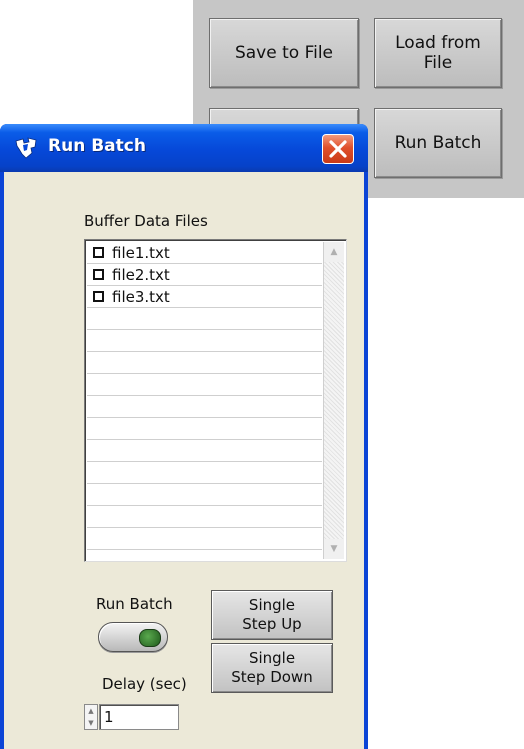 The height and width of the screenshot is (749, 524). Describe the element at coordinates (91, 723) in the screenshot. I see `stepper-down-icon: ▼` at that location.